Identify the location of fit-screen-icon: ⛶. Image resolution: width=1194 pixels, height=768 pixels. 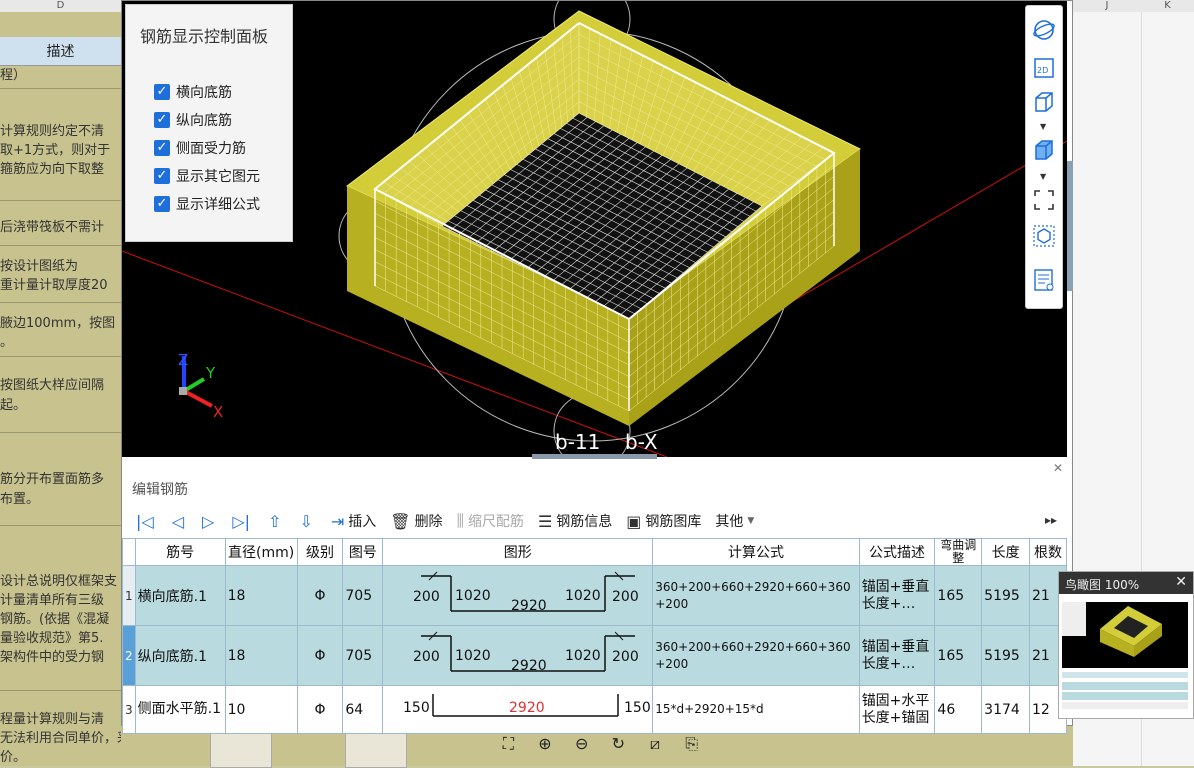
(508, 746).